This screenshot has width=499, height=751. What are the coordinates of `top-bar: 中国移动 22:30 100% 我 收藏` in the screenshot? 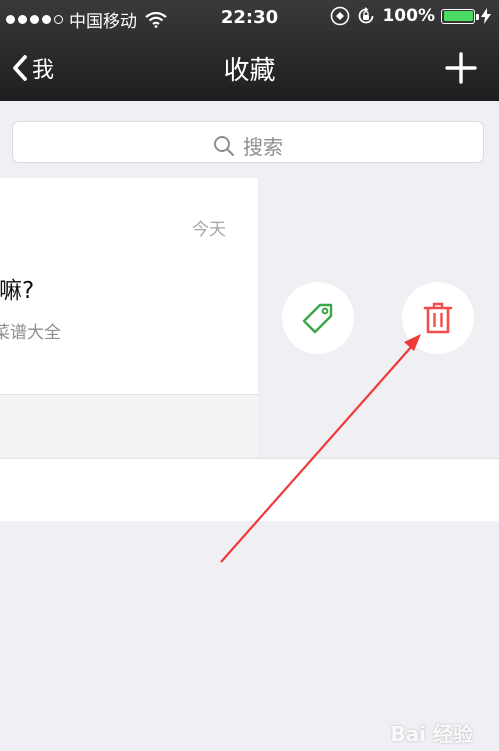 It's located at (249, 50).